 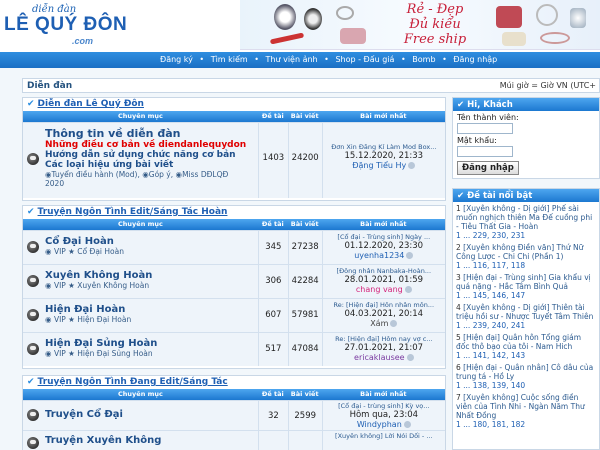 What do you see at coordinates (205, 174) in the screenshot?
I see `subforum-link: Miss DĐLQĐ` at bounding box center [205, 174].